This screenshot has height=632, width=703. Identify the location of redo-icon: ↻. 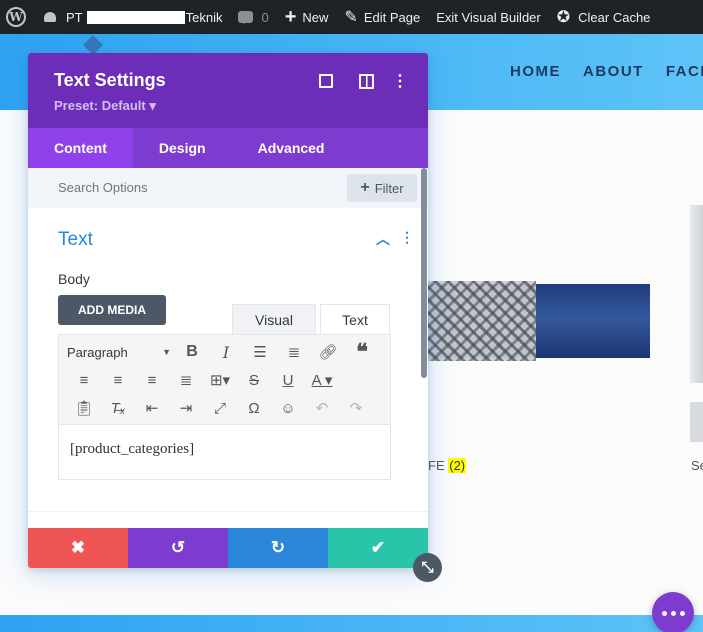
(278, 547).